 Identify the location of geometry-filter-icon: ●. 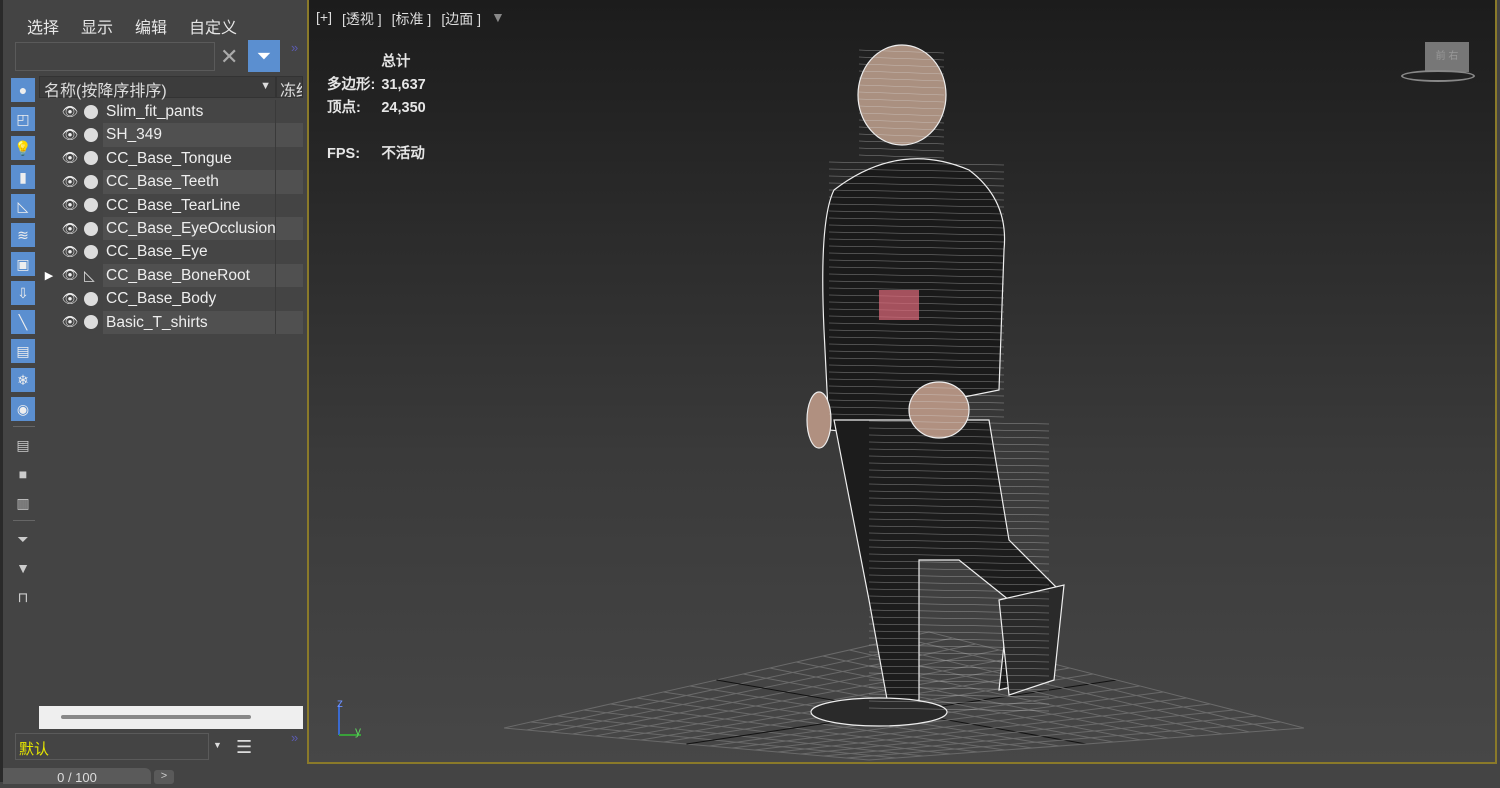
(23, 90).